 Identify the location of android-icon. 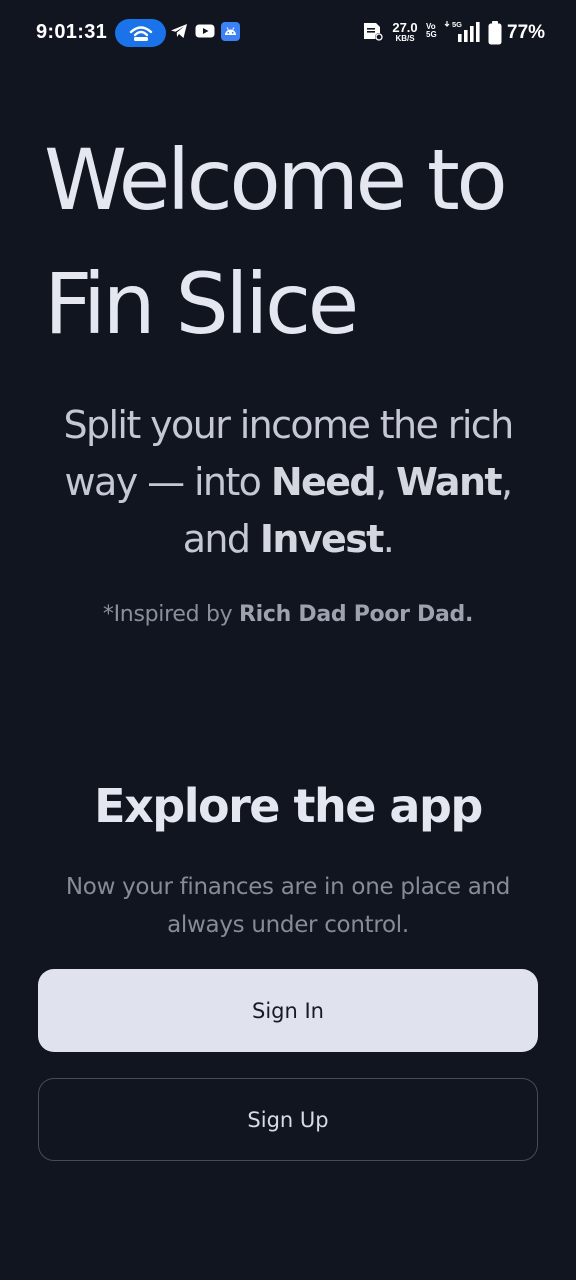
(230, 31).